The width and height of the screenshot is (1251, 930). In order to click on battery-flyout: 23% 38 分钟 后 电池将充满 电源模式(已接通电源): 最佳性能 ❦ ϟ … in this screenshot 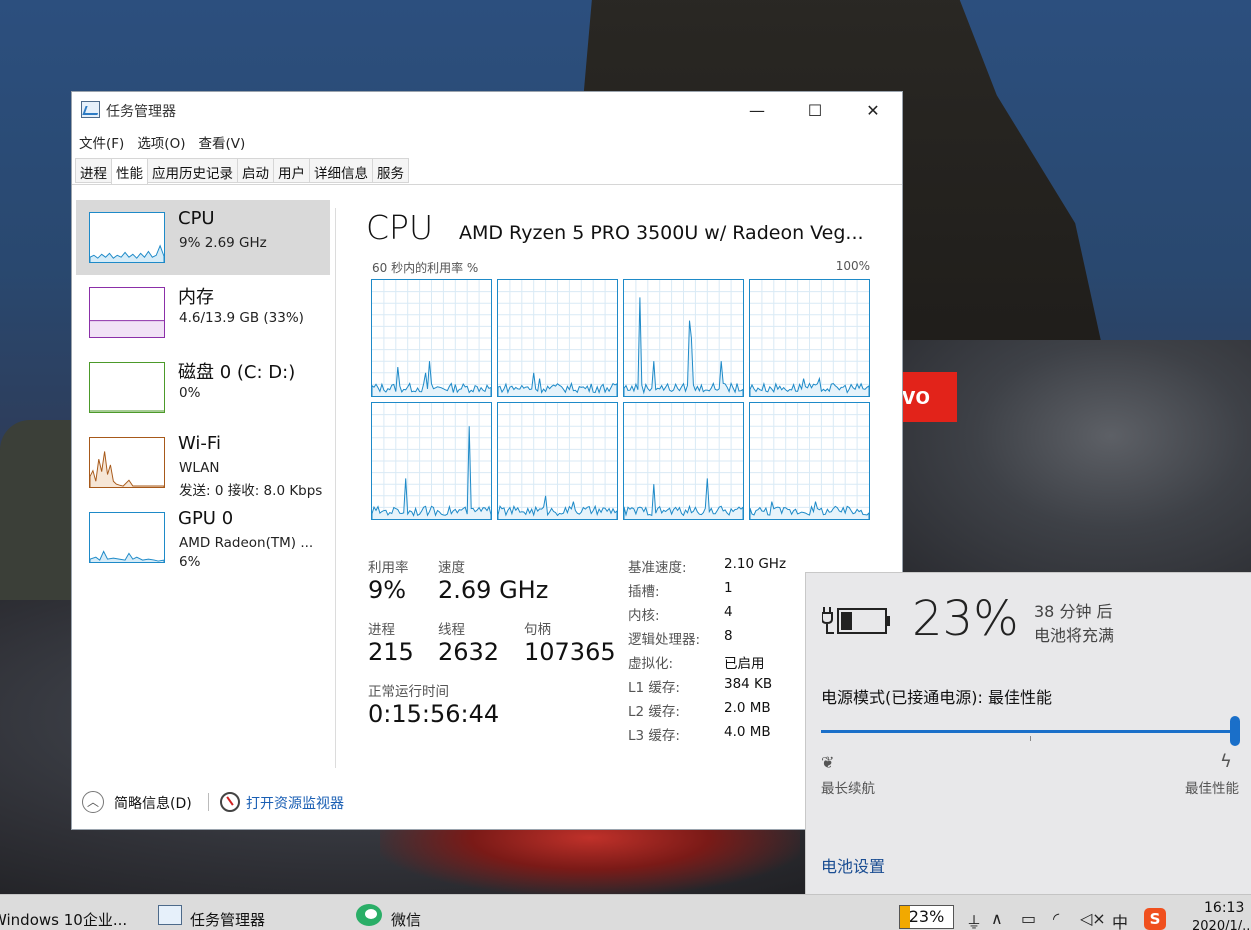, I will do `click(1028, 733)`.